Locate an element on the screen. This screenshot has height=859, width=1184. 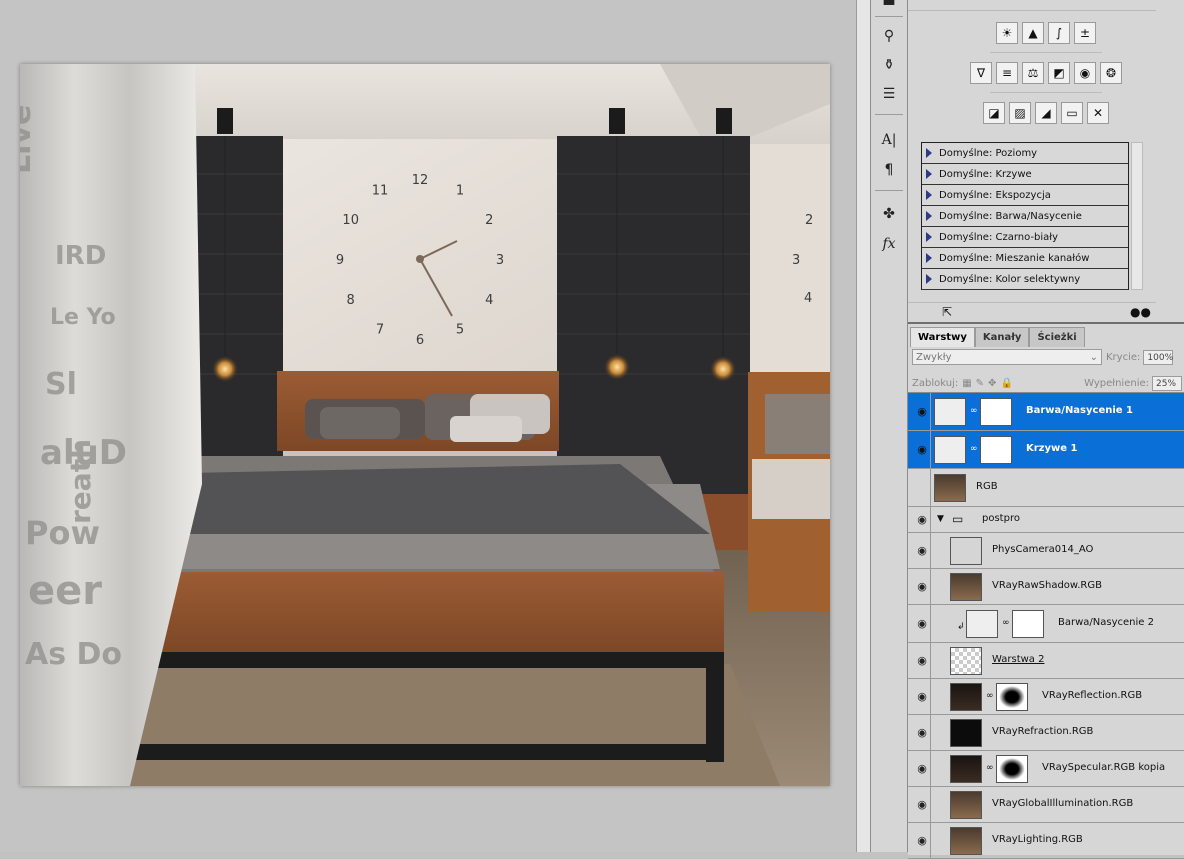
return-to-list-icon: ⇱ is located at coordinates (947, 312).